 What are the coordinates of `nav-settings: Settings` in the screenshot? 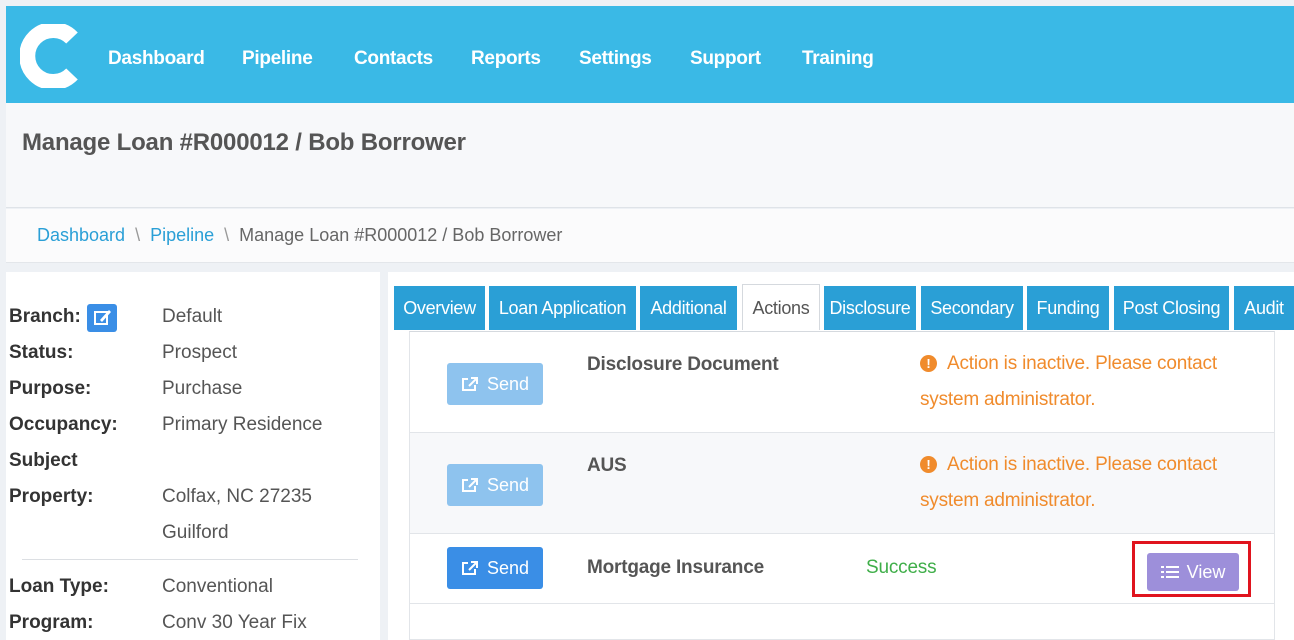 It's located at (615, 59).